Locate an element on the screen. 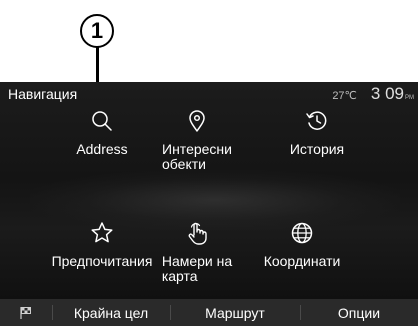 This screenshot has height=326, width=418. menu-item-label: Address is located at coordinates (102, 149).